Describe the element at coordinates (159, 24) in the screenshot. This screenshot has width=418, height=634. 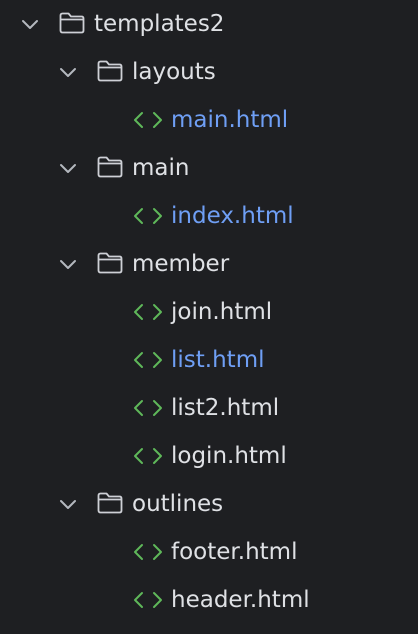
I see `tree-row-label: templates2` at that location.